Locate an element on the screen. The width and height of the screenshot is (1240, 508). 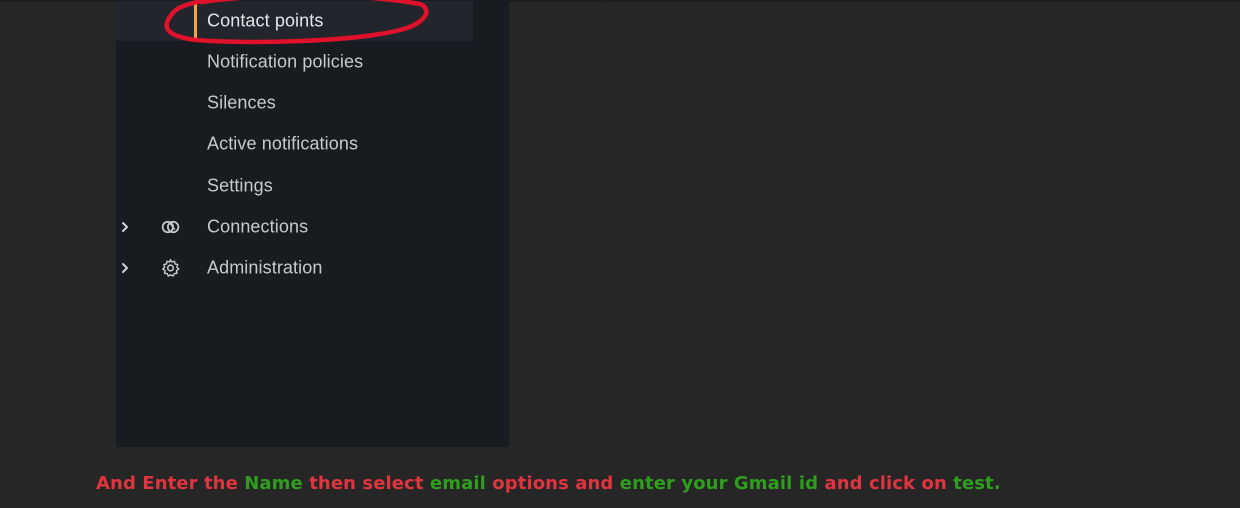
nav-item-label: Contact points is located at coordinates (265, 20).